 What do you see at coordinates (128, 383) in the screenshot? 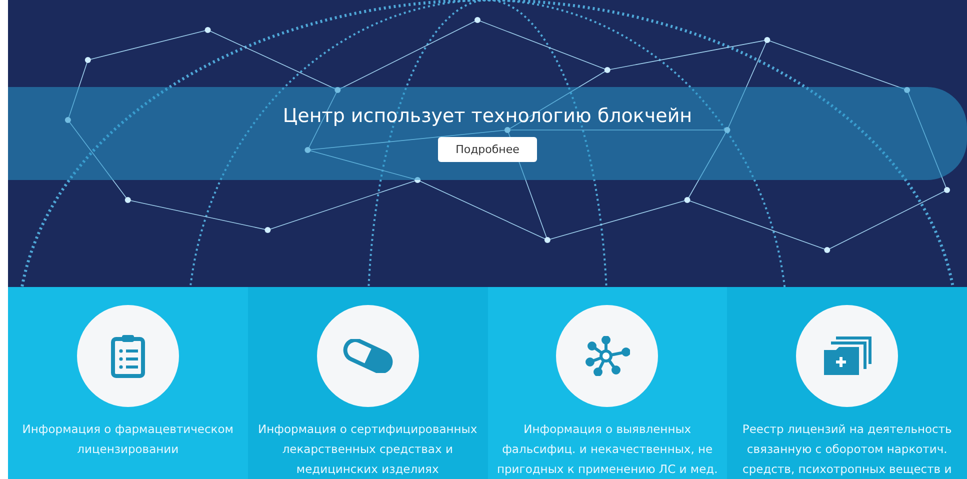
I see `service-card: Информация о фармацевтическом лицензировании` at bounding box center [128, 383].